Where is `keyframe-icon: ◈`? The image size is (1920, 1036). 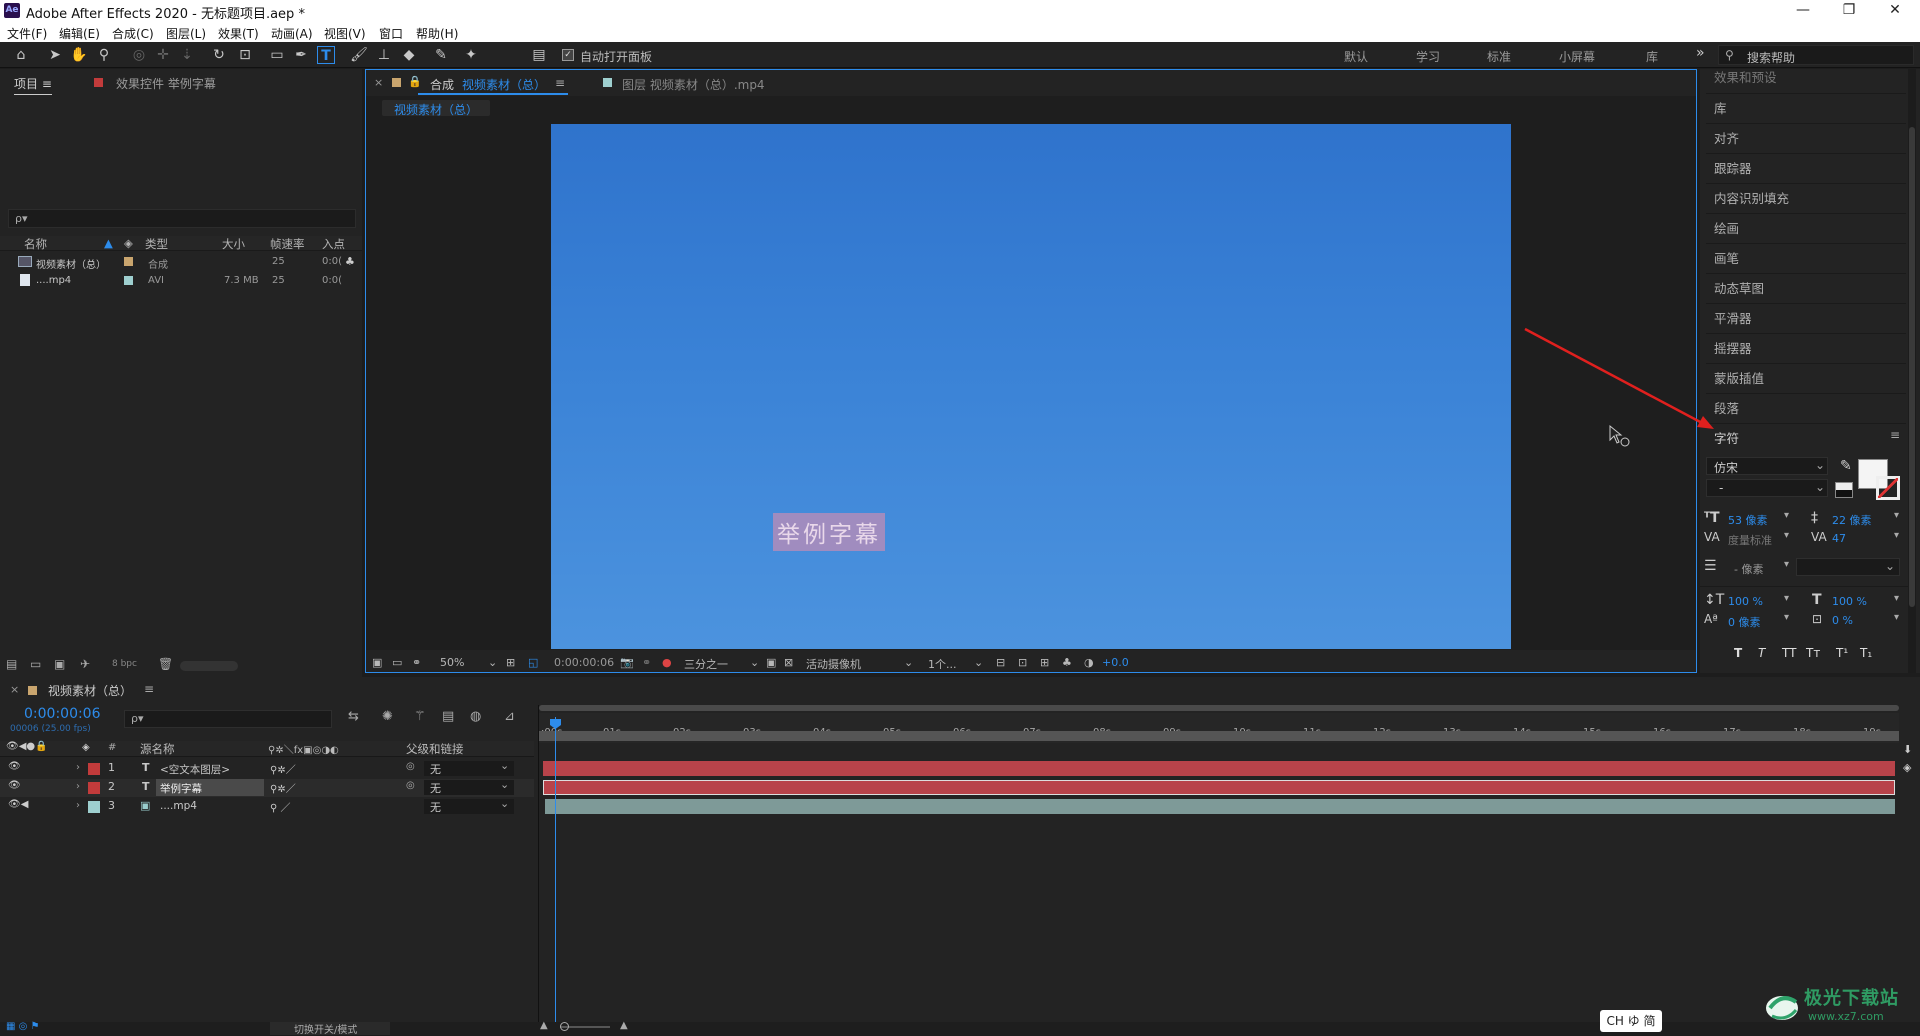 keyframe-icon: ◈ is located at coordinates (1907, 767).